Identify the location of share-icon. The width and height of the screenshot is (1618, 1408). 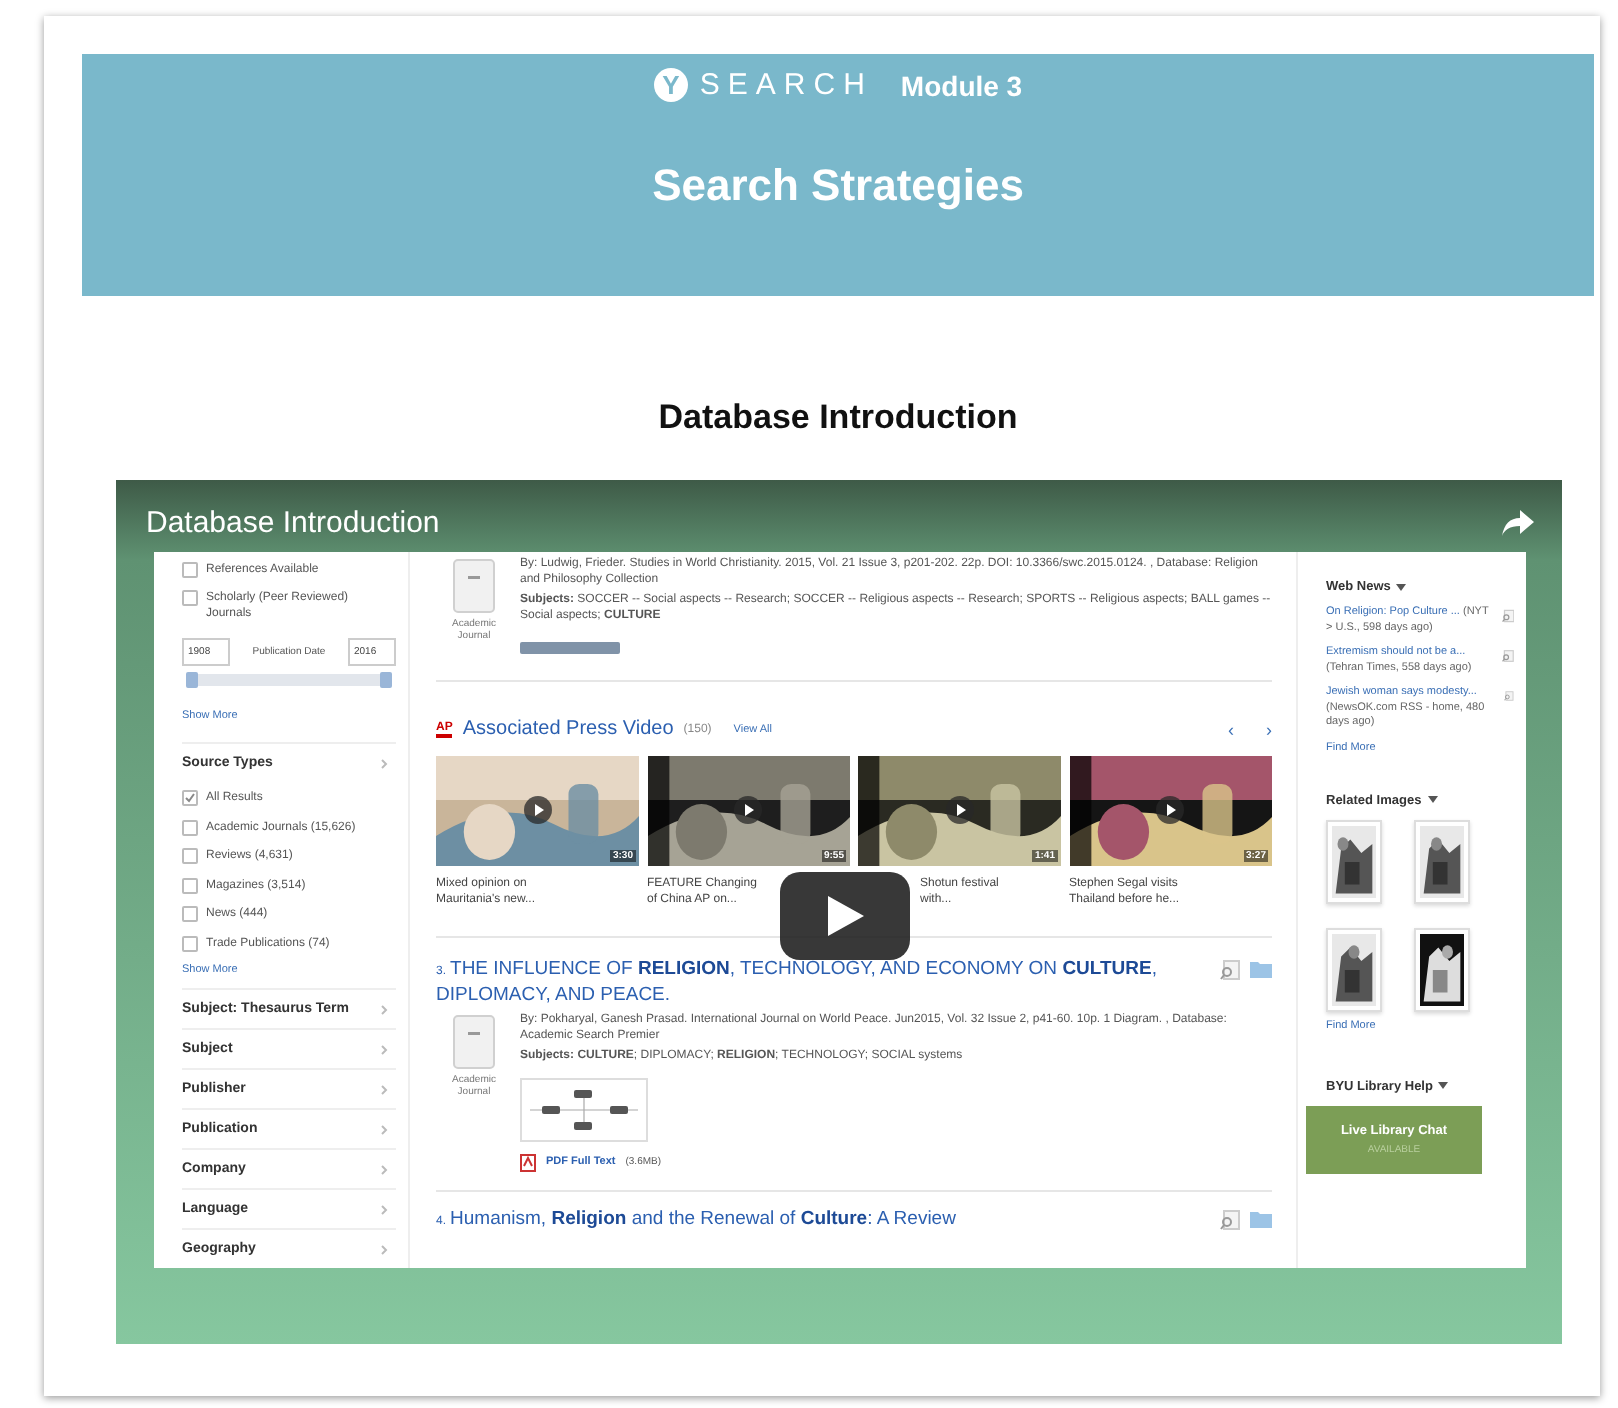
(1518, 522).